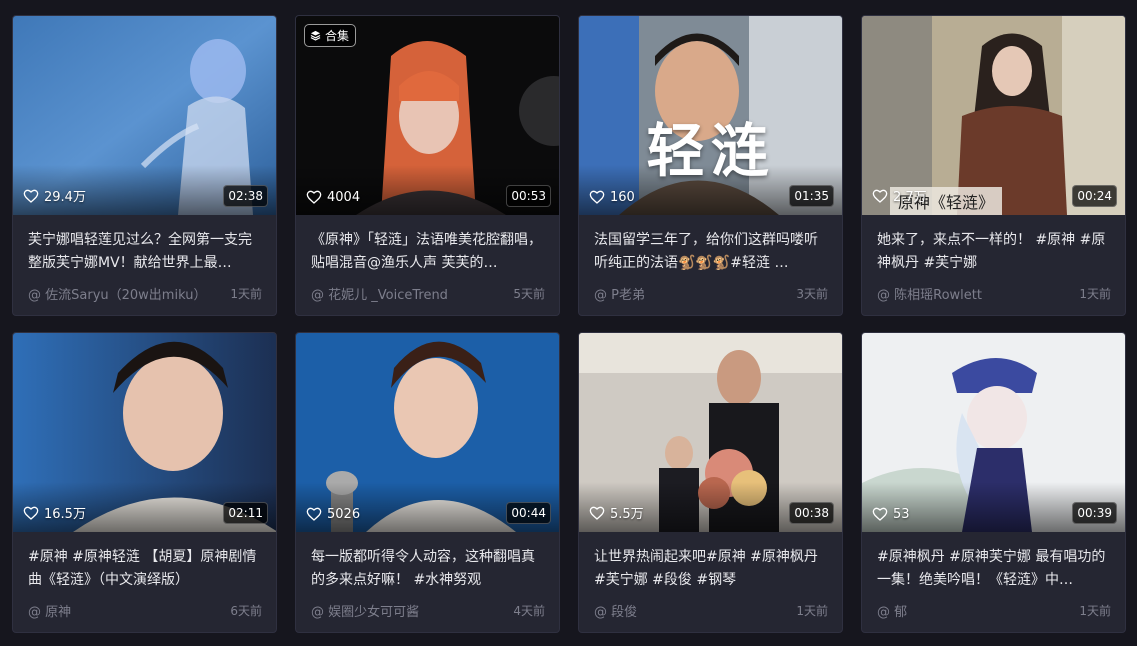 The image size is (1137, 646). I want to click on like-count: 2.7万, so click(899, 195).